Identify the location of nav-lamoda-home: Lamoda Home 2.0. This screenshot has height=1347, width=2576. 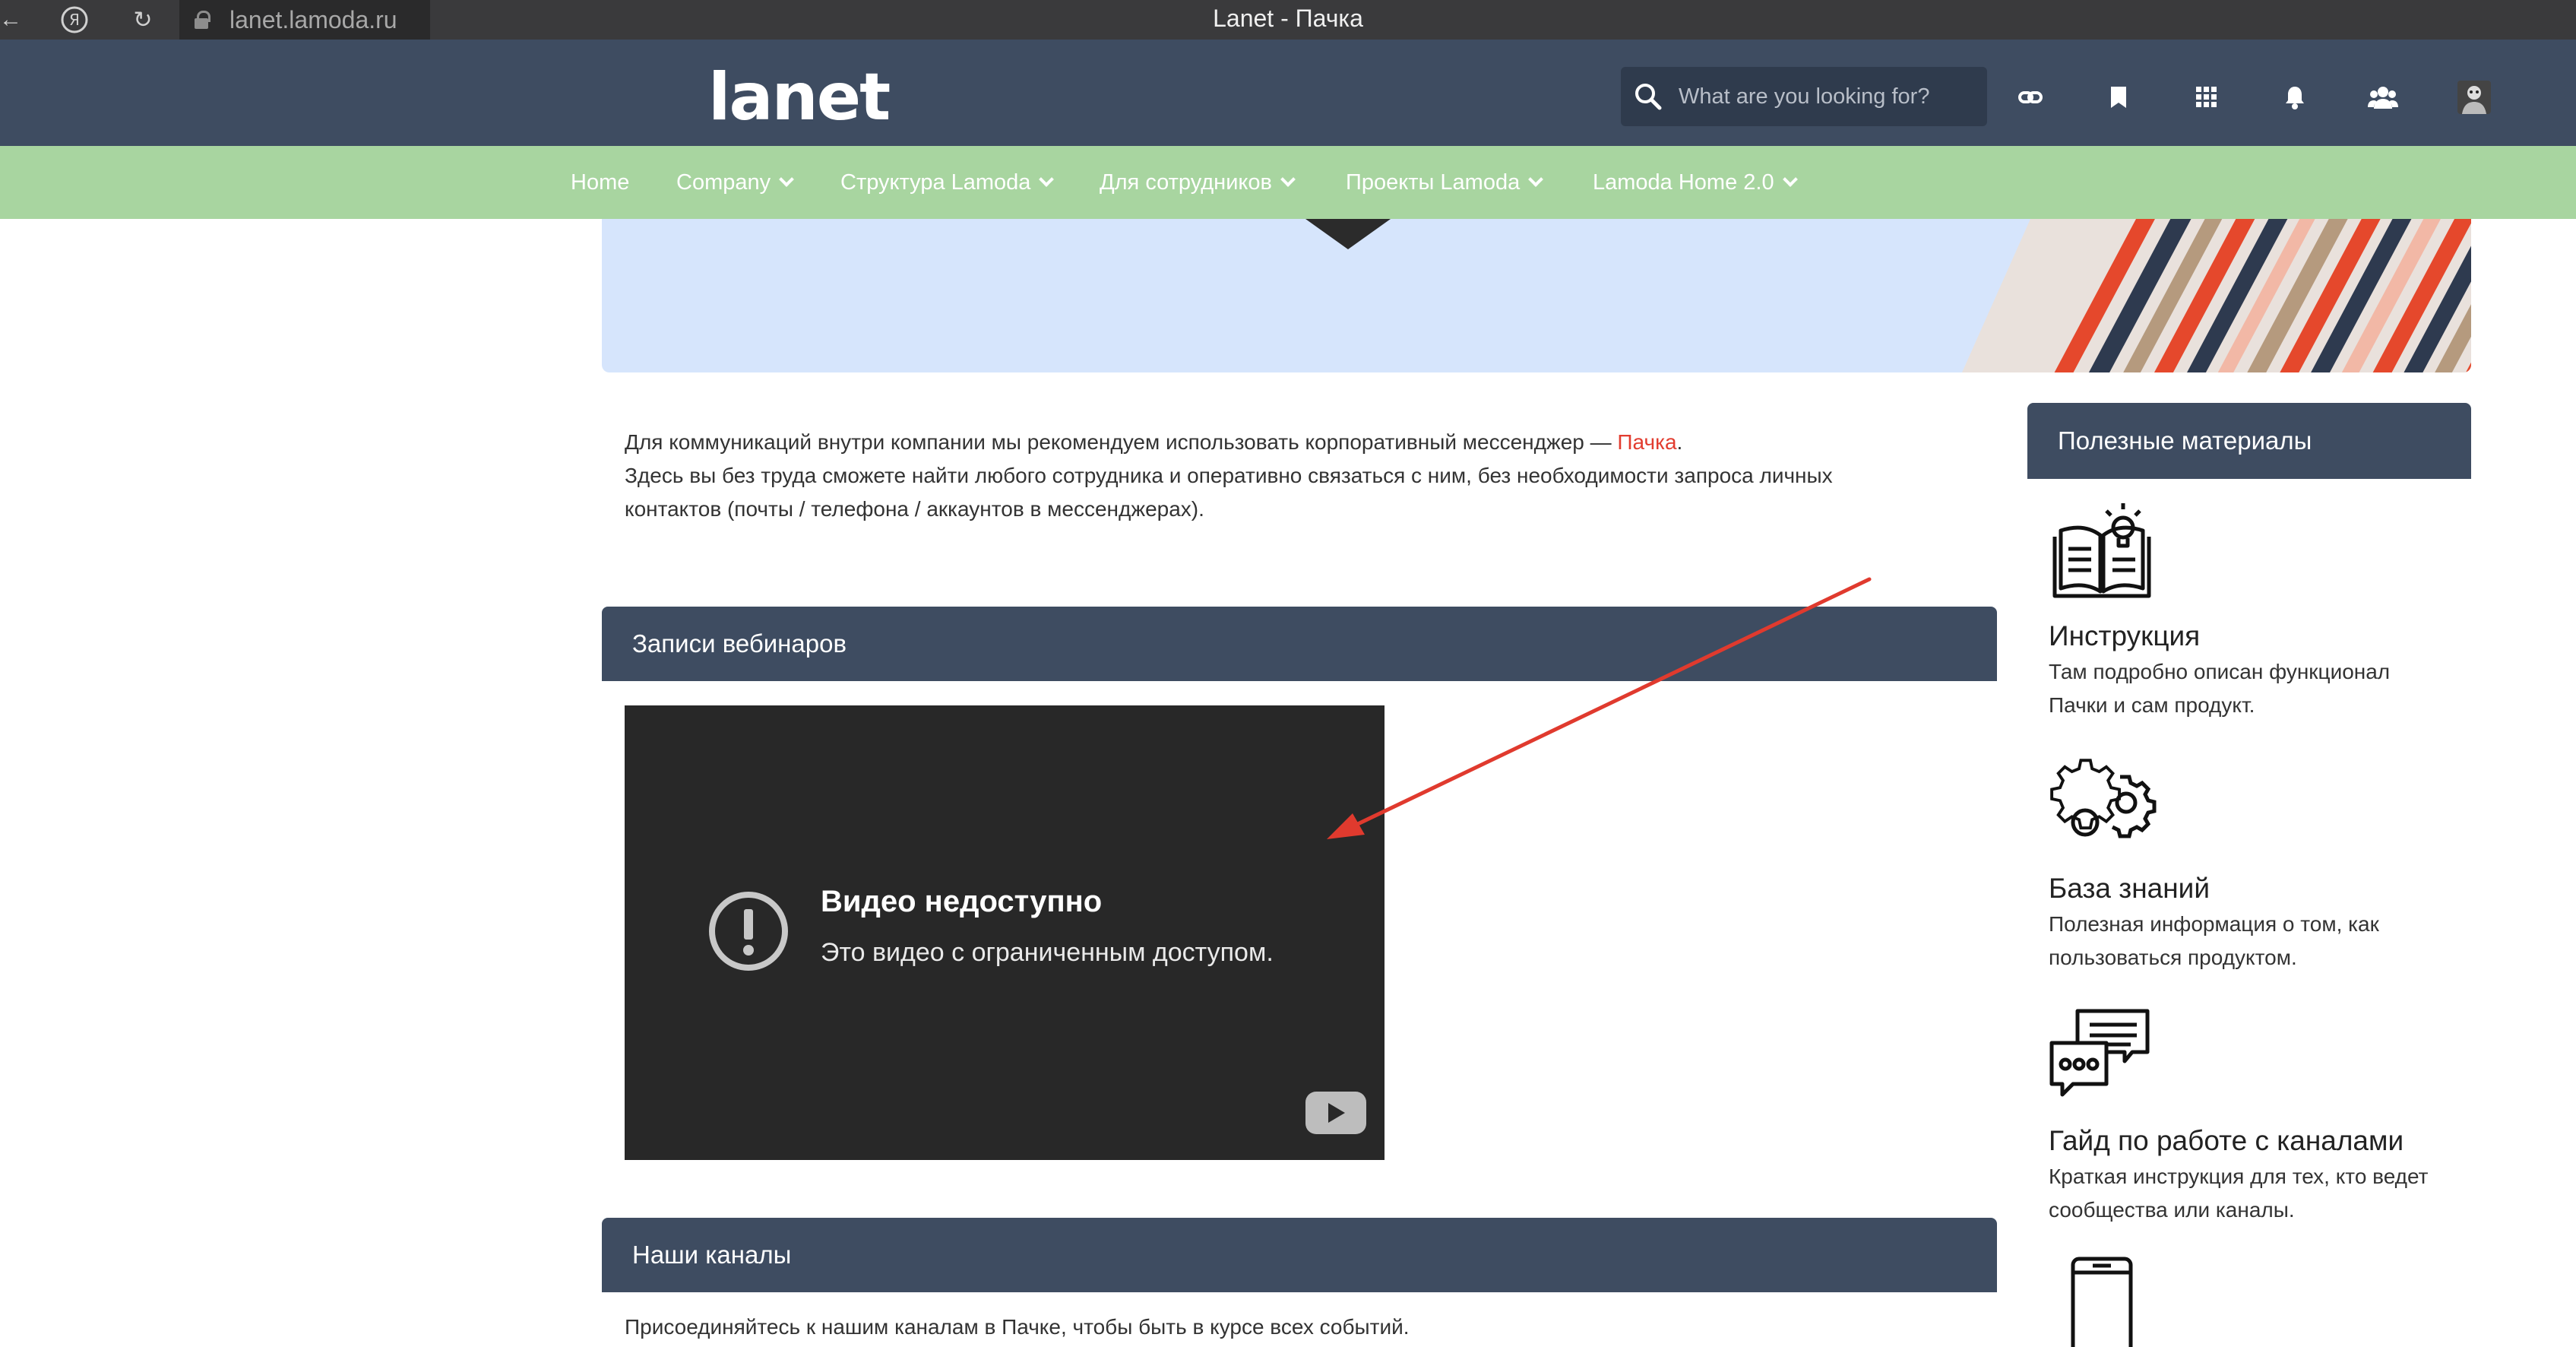
(1696, 182).